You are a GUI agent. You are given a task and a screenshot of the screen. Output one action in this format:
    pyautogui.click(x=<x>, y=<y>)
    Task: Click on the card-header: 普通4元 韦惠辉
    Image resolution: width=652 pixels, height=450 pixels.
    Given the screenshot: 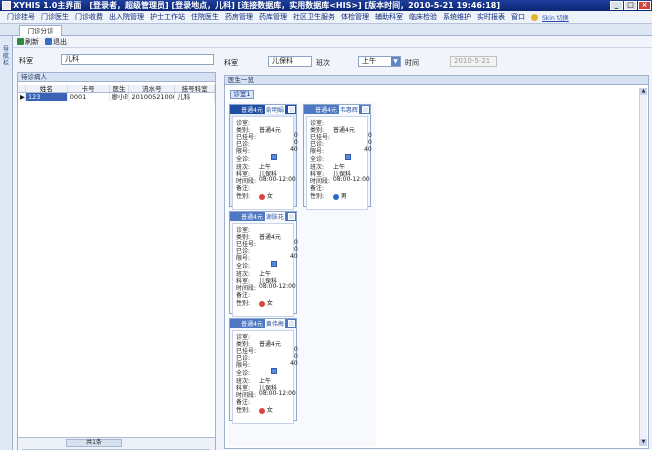 What is the action you would take?
    pyautogui.click(x=337, y=109)
    